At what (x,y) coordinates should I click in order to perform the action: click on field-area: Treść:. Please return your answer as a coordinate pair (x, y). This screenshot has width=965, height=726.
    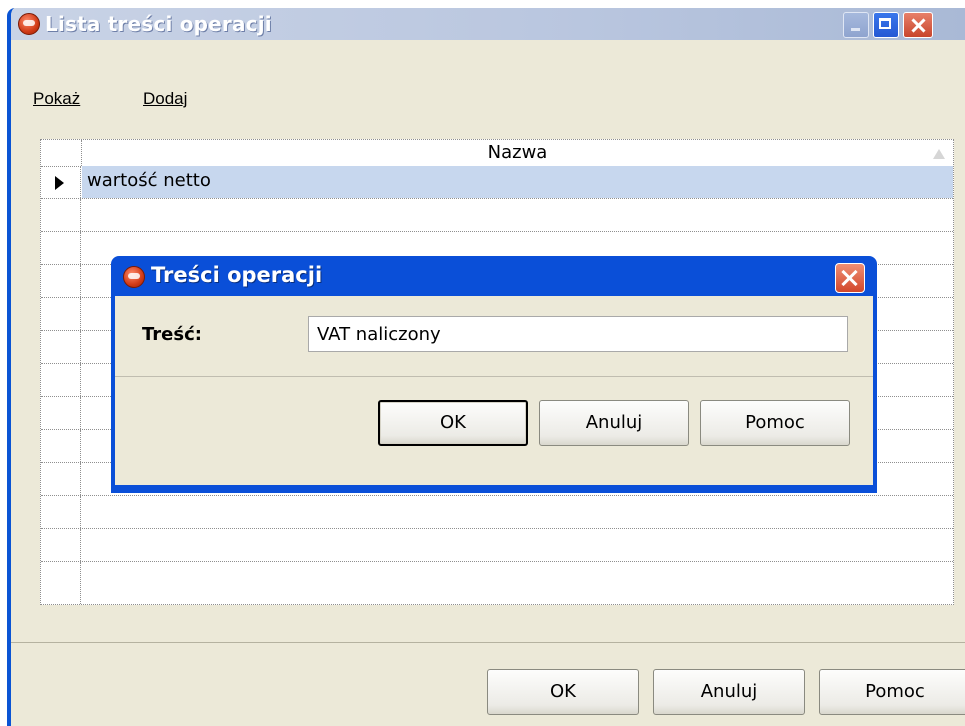
    Looking at the image, I should click on (494, 336).